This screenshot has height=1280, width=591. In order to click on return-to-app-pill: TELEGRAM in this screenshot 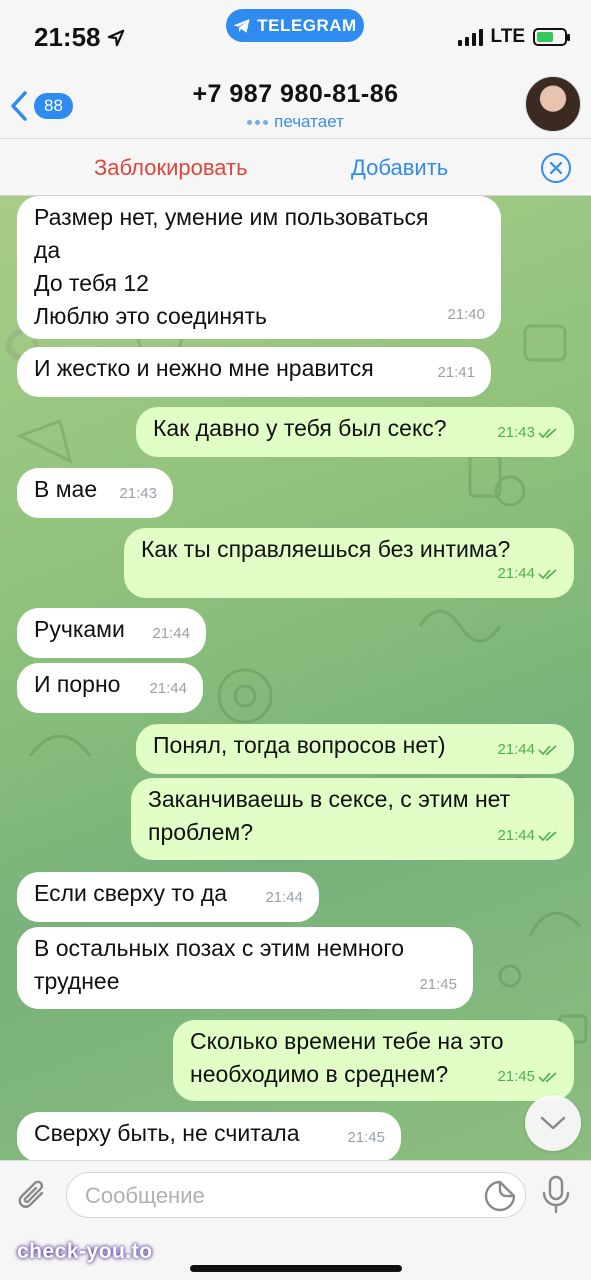, I will do `click(295, 25)`.